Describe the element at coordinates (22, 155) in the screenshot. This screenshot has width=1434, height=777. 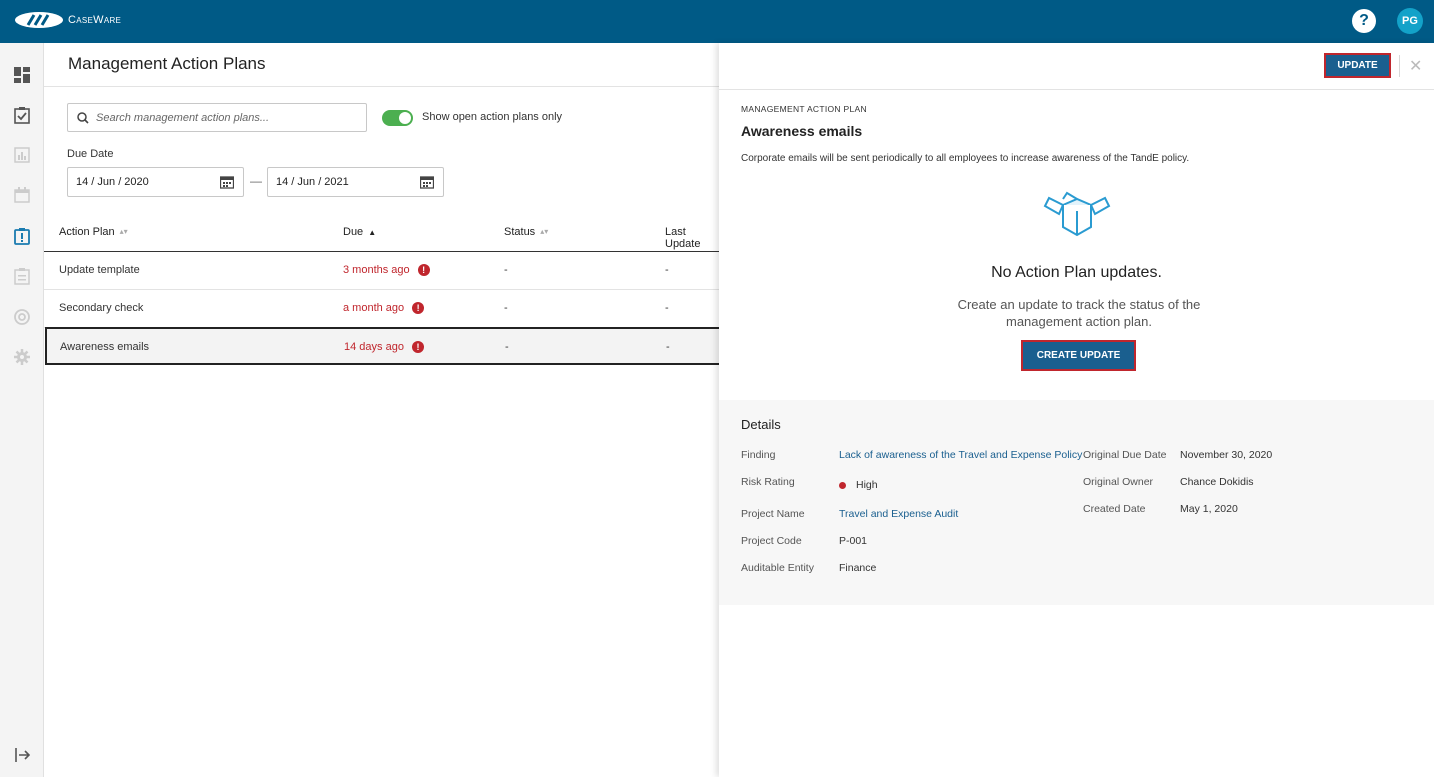
I see `chart-icon` at that location.